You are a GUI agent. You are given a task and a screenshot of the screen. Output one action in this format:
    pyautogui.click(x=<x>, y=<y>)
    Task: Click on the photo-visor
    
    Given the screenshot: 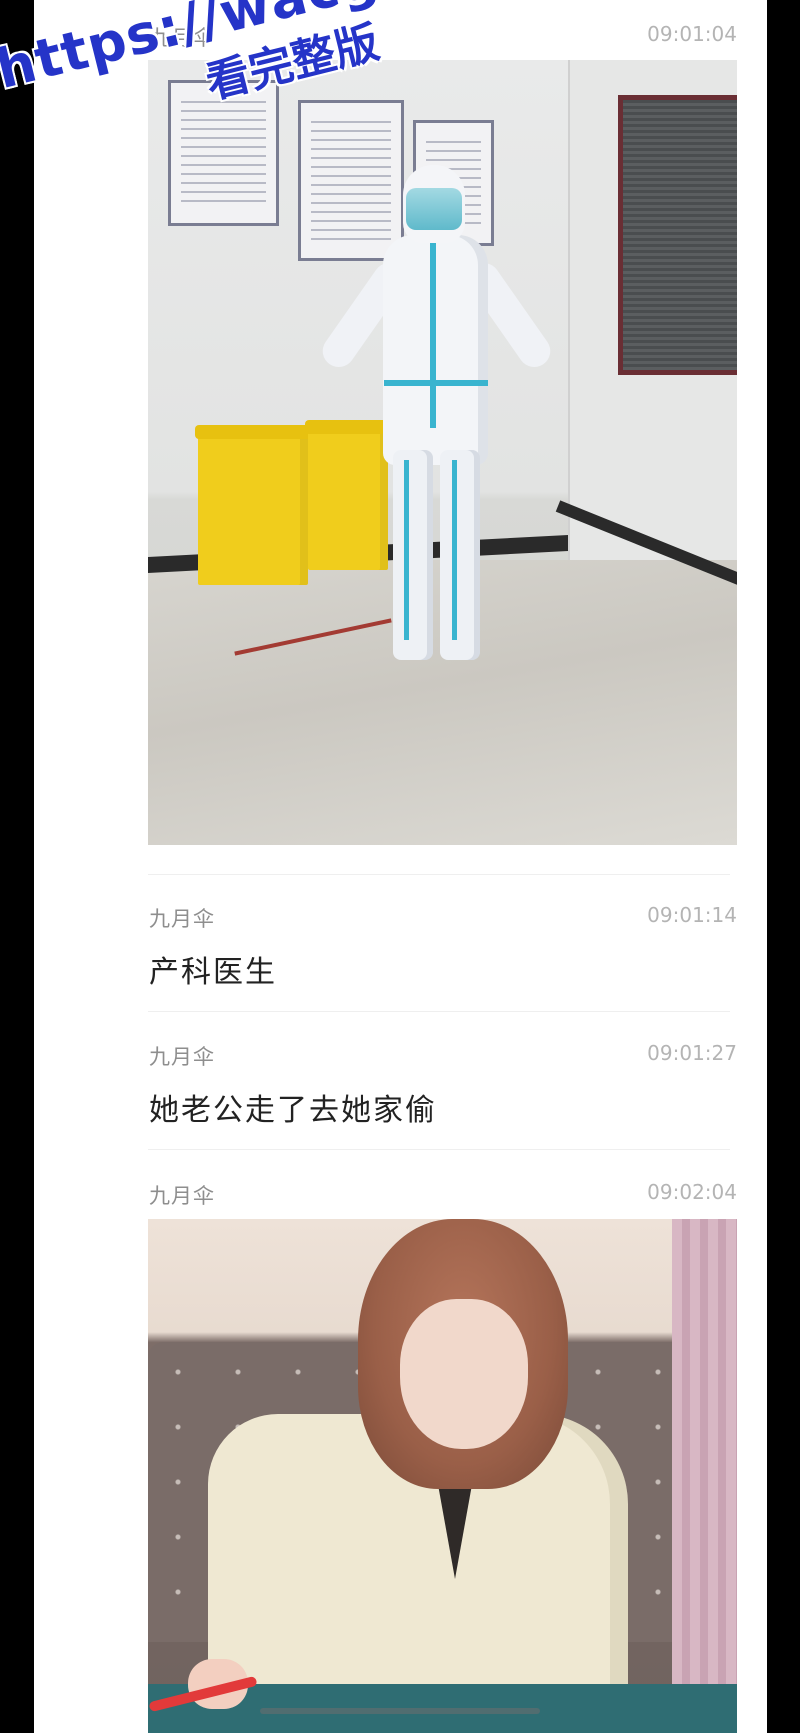 What is the action you would take?
    pyautogui.click(x=434, y=209)
    